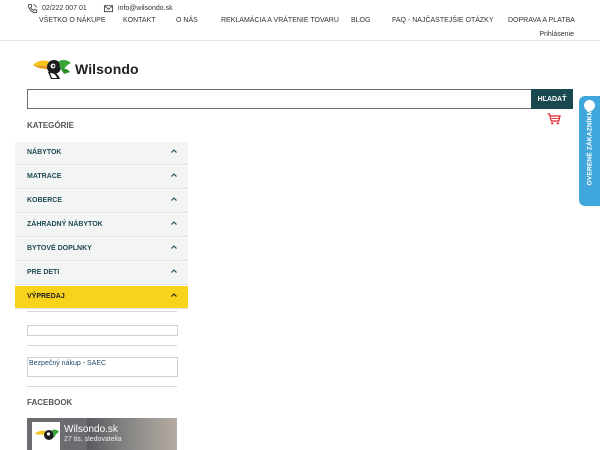 This screenshot has width=600, height=450. Describe the element at coordinates (101, 249) in the screenshot. I see `category-item-bytove-doplnky: BYTOVÉ DOPLNKY` at that location.